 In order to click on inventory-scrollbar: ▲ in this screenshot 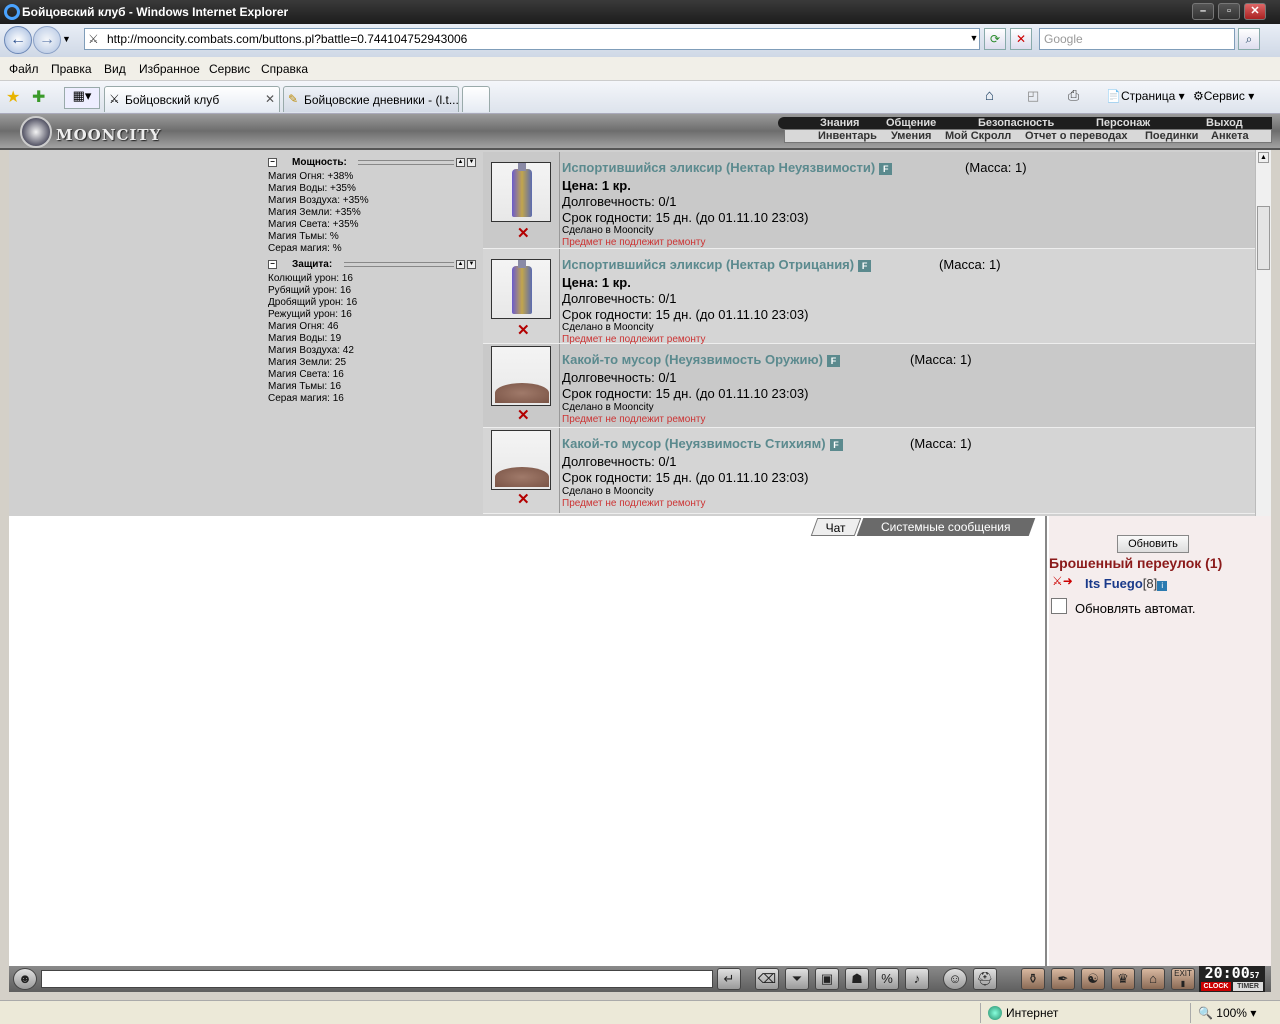, I will do `click(1263, 333)`.